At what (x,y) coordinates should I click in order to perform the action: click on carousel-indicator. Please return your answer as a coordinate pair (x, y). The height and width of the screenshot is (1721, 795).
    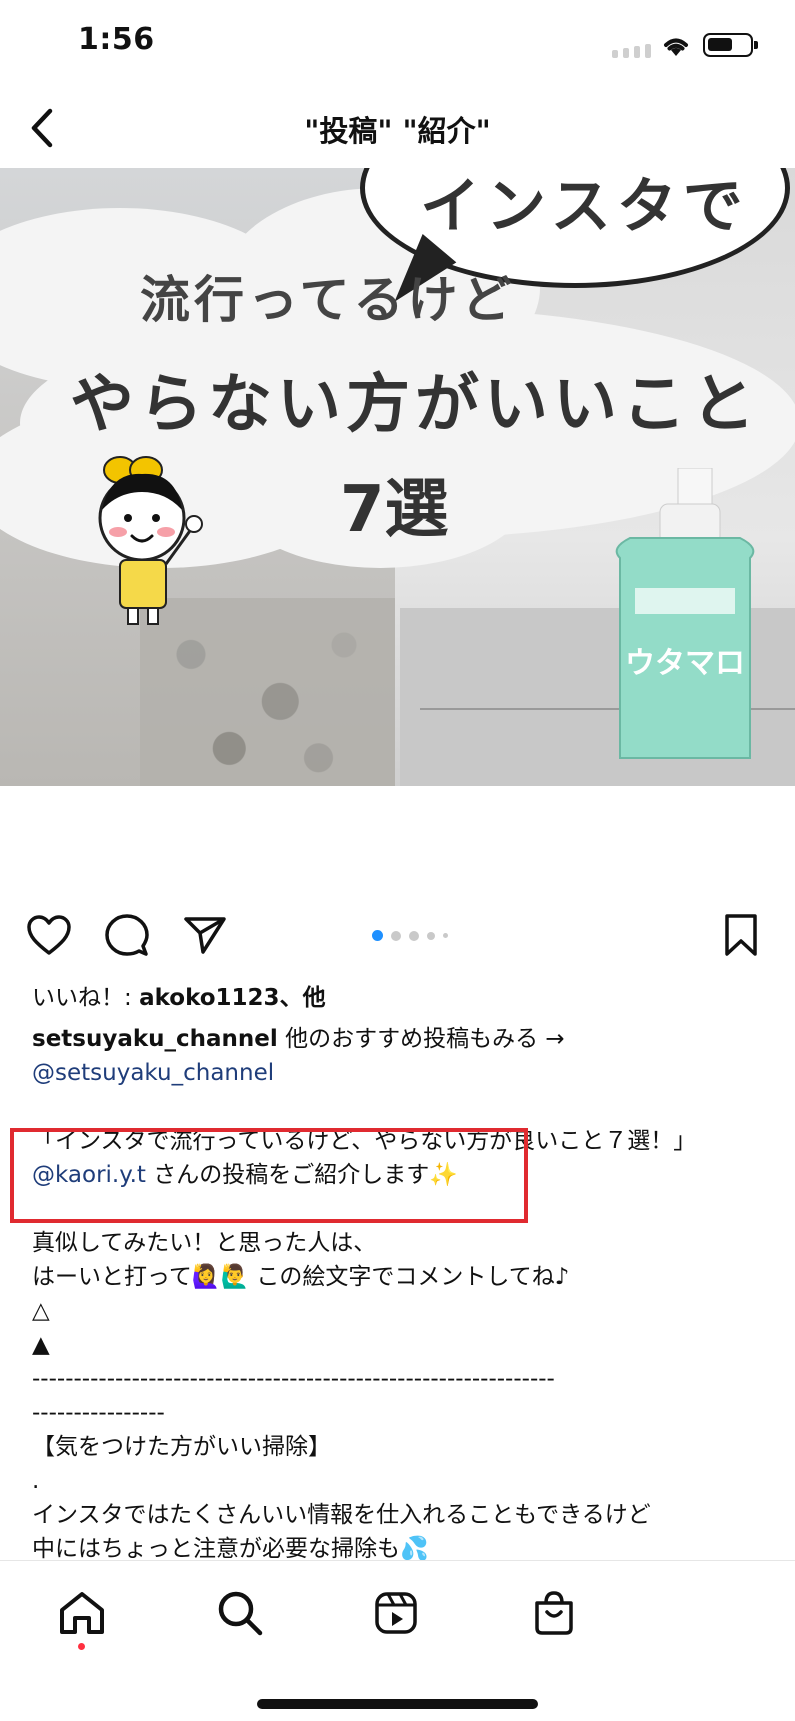
    Looking at the image, I should click on (410, 935).